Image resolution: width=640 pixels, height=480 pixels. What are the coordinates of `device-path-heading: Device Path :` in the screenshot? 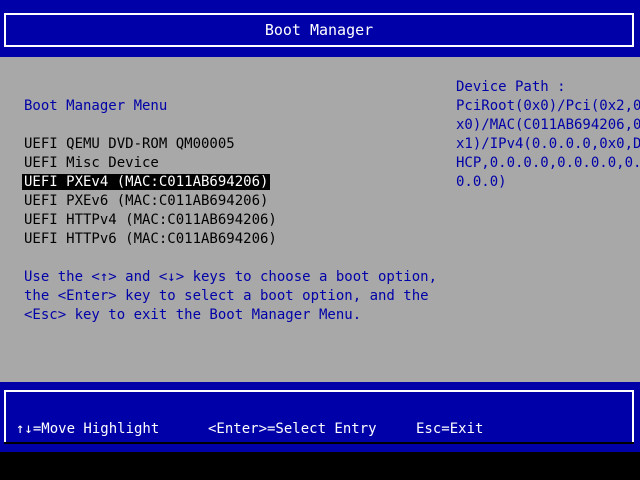 It's located at (511, 87).